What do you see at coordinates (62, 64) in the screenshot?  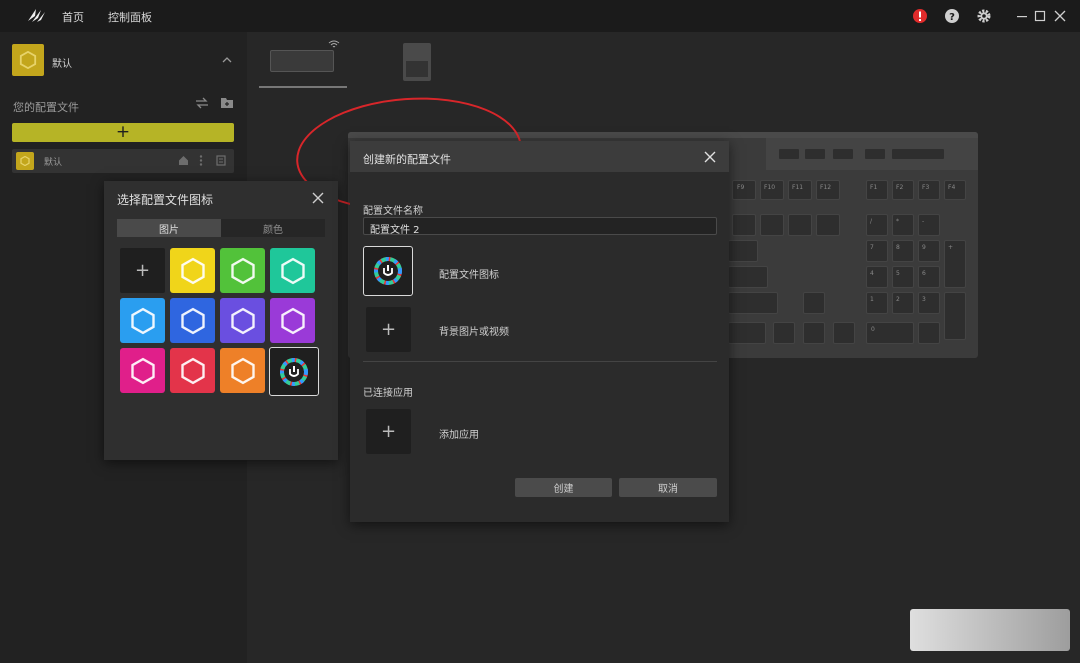 I see `current-profile-name: 默认` at bounding box center [62, 64].